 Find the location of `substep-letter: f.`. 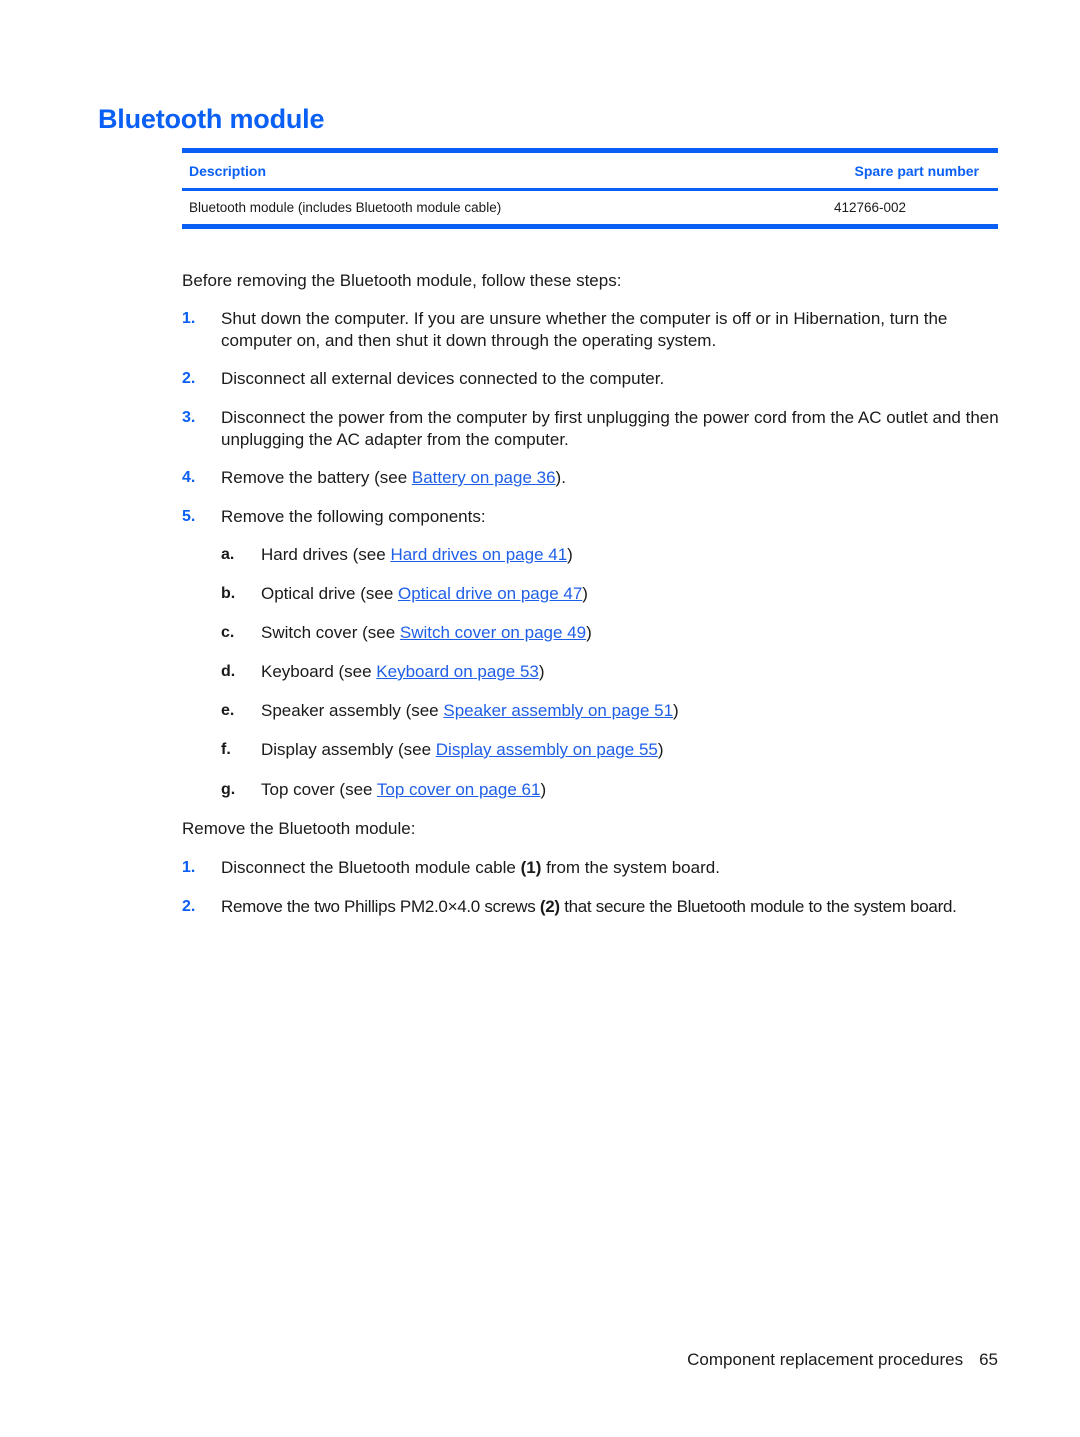

substep-letter: f. is located at coordinates (226, 749).